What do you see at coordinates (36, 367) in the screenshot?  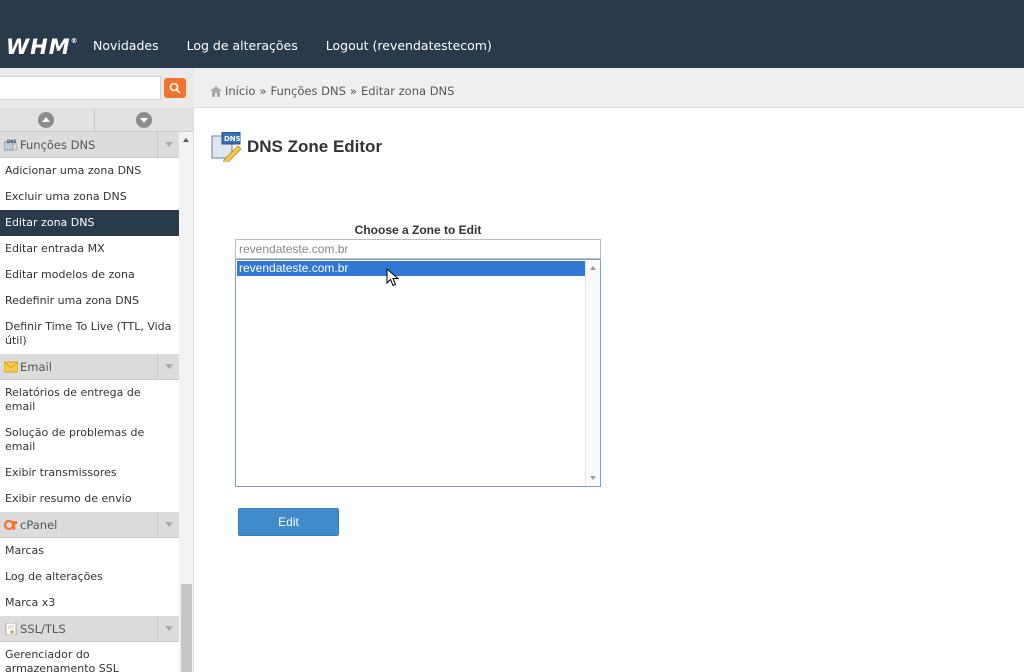 I see `sidebar-group-title: Email` at bounding box center [36, 367].